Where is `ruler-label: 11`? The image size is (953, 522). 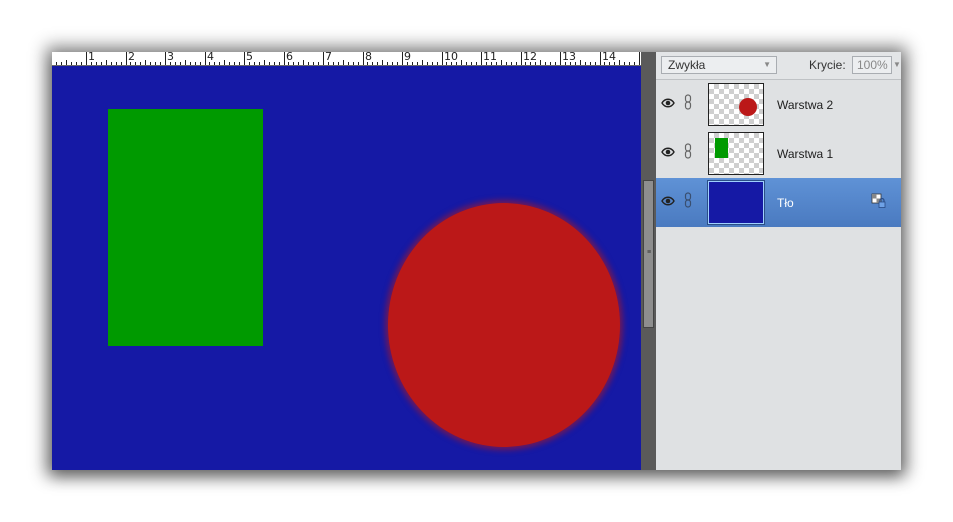
ruler-label: 11 is located at coordinates (490, 57).